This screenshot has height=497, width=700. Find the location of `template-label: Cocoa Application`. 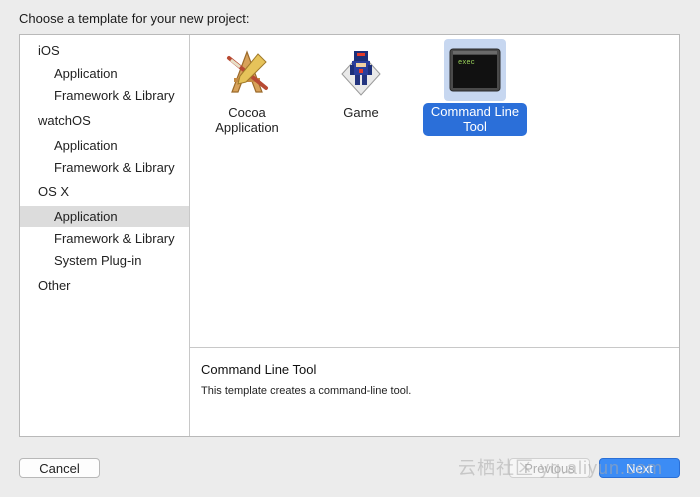

template-label: Cocoa Application is located at coordinates (247, 120).